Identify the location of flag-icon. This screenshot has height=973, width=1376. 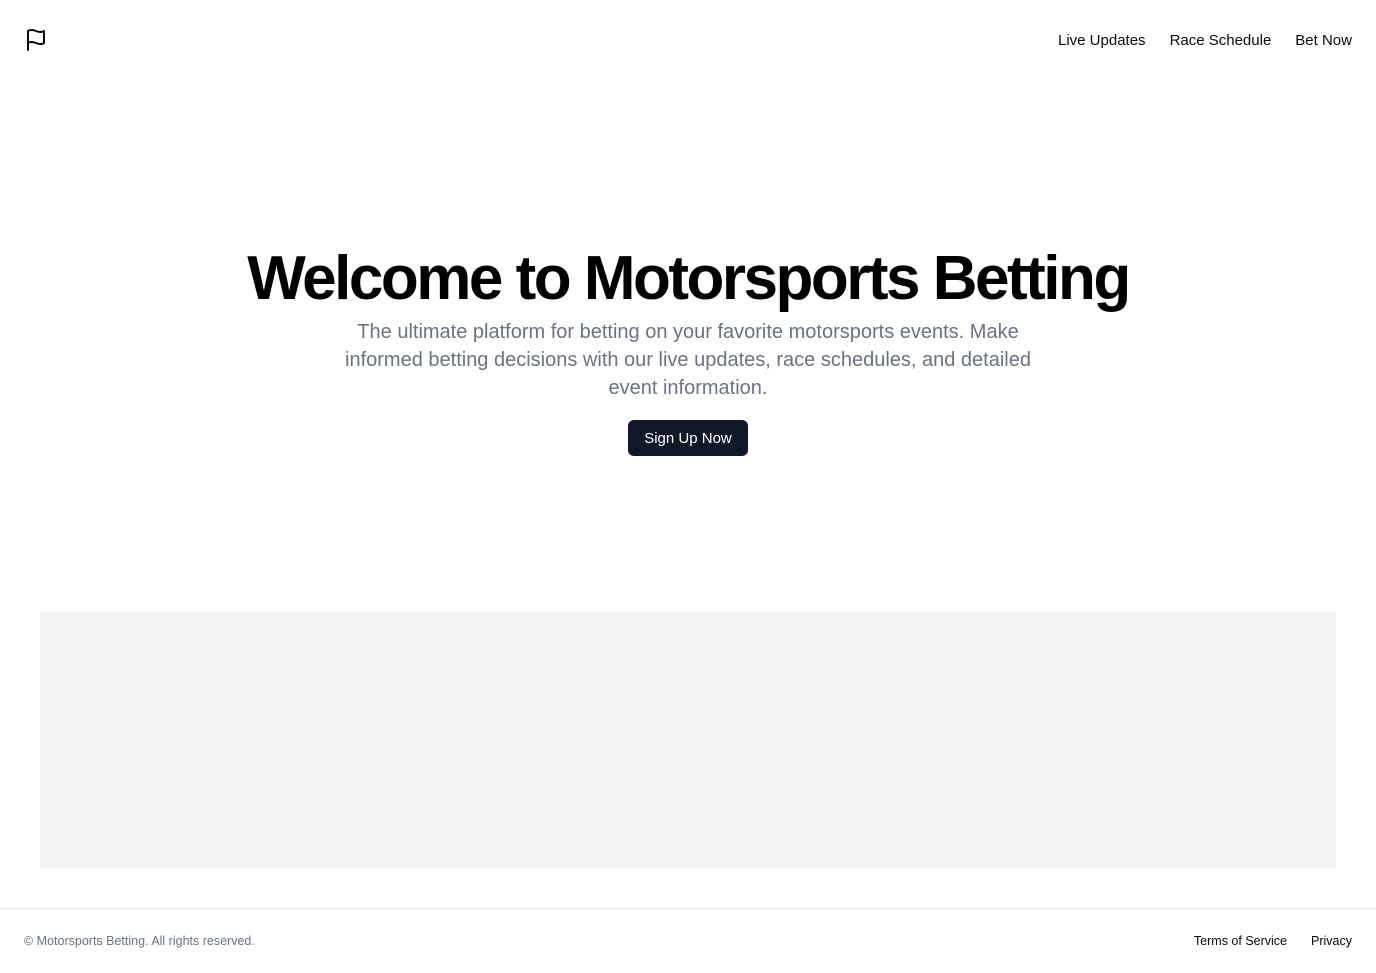
(36, 40).